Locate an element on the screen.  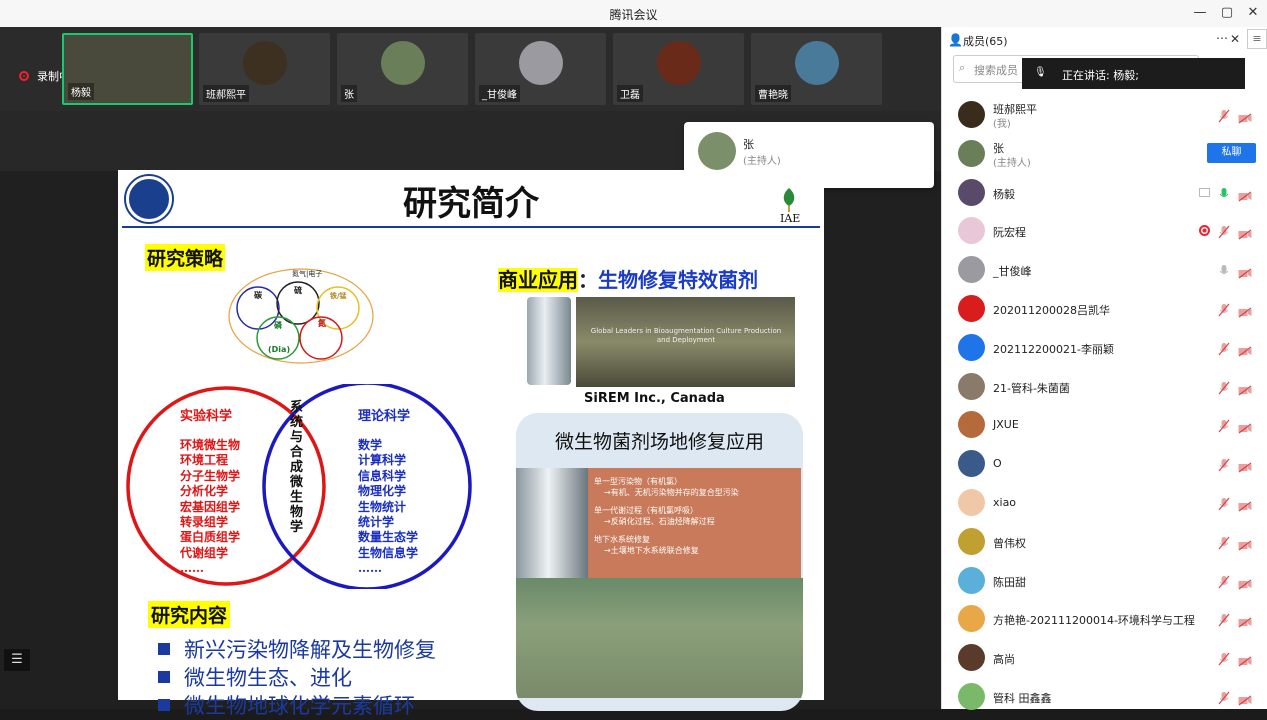
member-row: 202011200028吕凯华 is located at coordinates (1104, 309).